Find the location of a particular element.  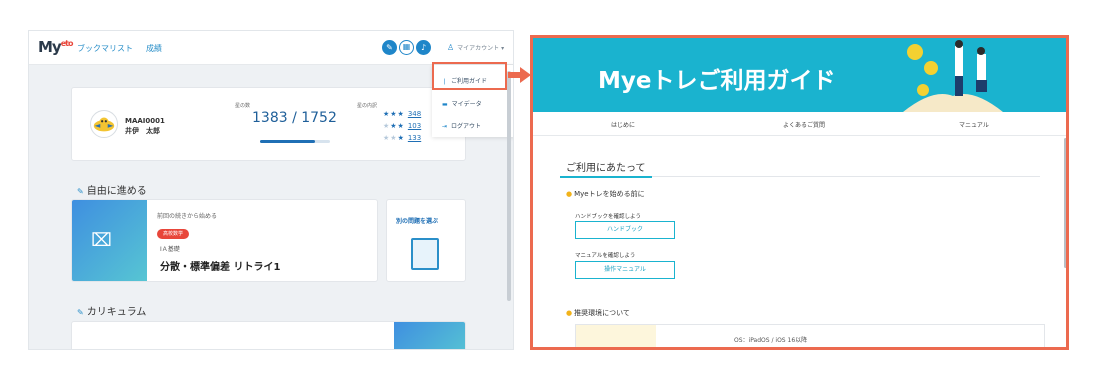

environment-table: OS：iPadOS / iOS 16以降 is located at coordinates (810, 335).